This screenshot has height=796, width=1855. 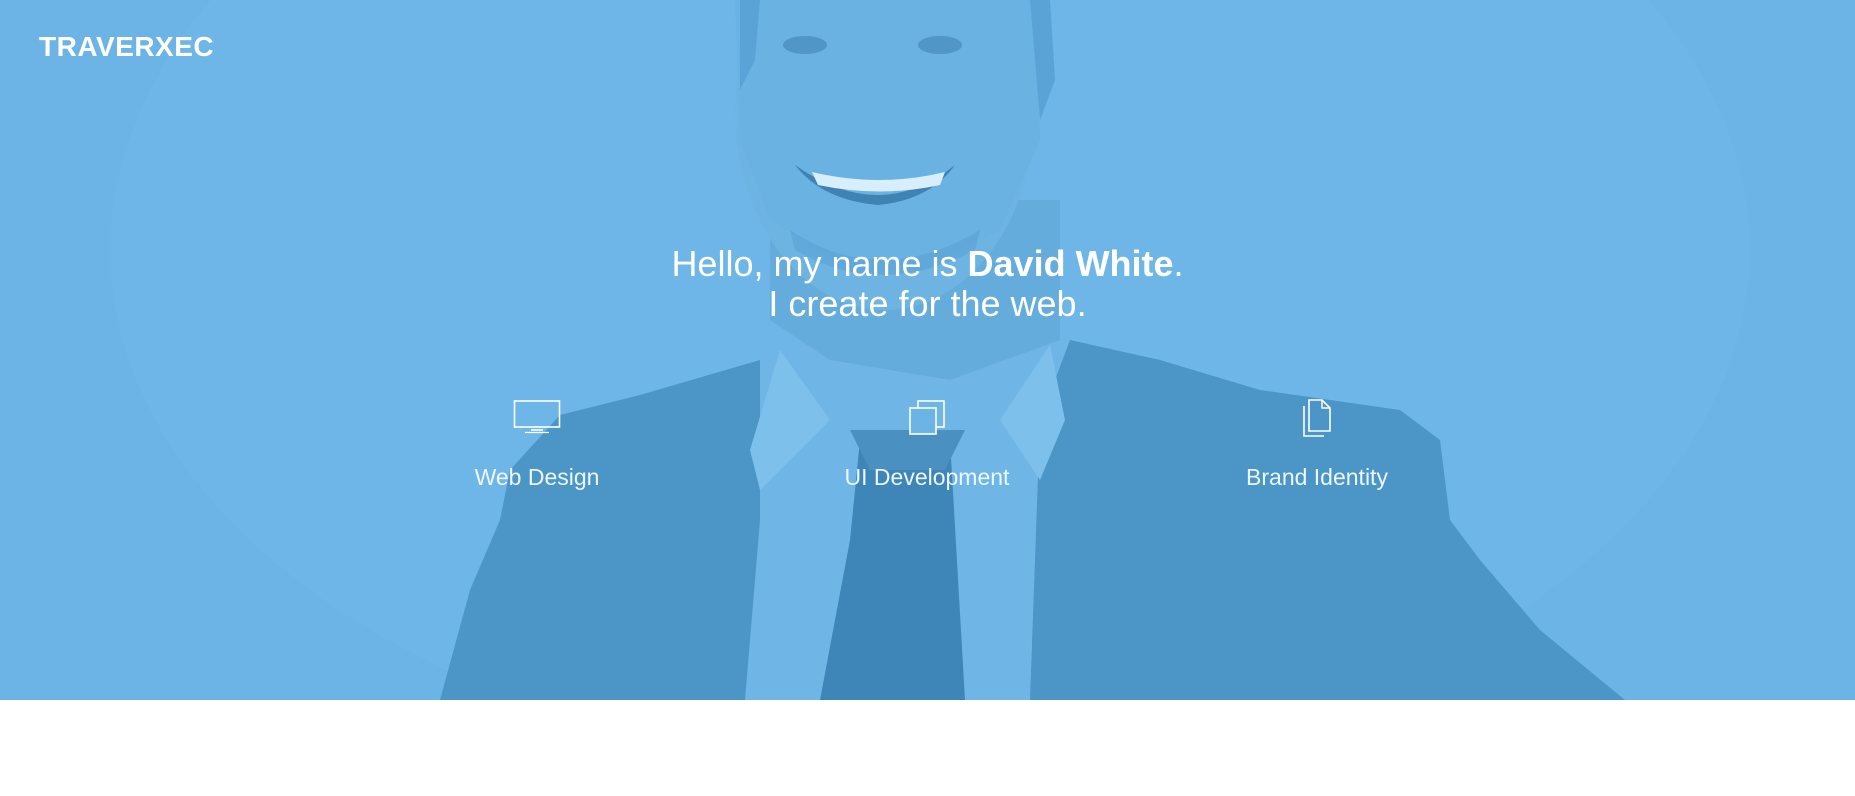 I want to click on person-name: David White, so click(x=1070, y=263).